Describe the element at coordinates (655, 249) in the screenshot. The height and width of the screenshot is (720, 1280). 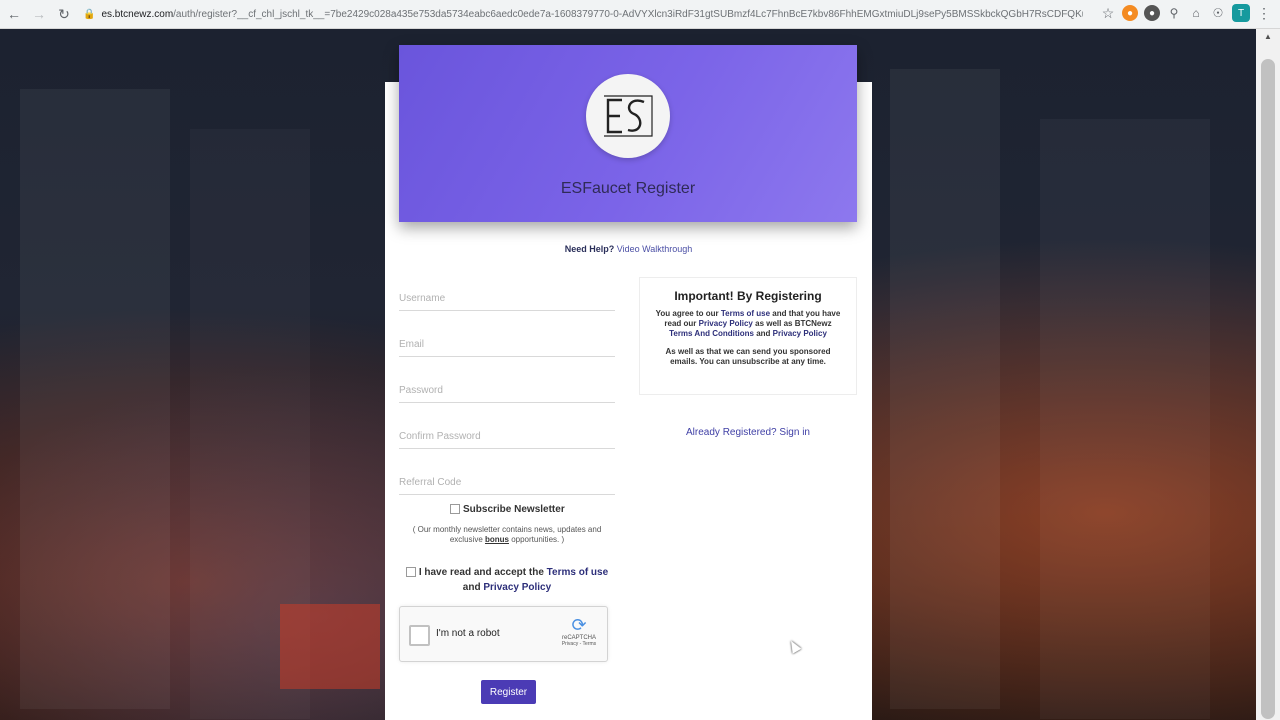
I see `video-walkthrough-link: Video Walkthrough` at that location.